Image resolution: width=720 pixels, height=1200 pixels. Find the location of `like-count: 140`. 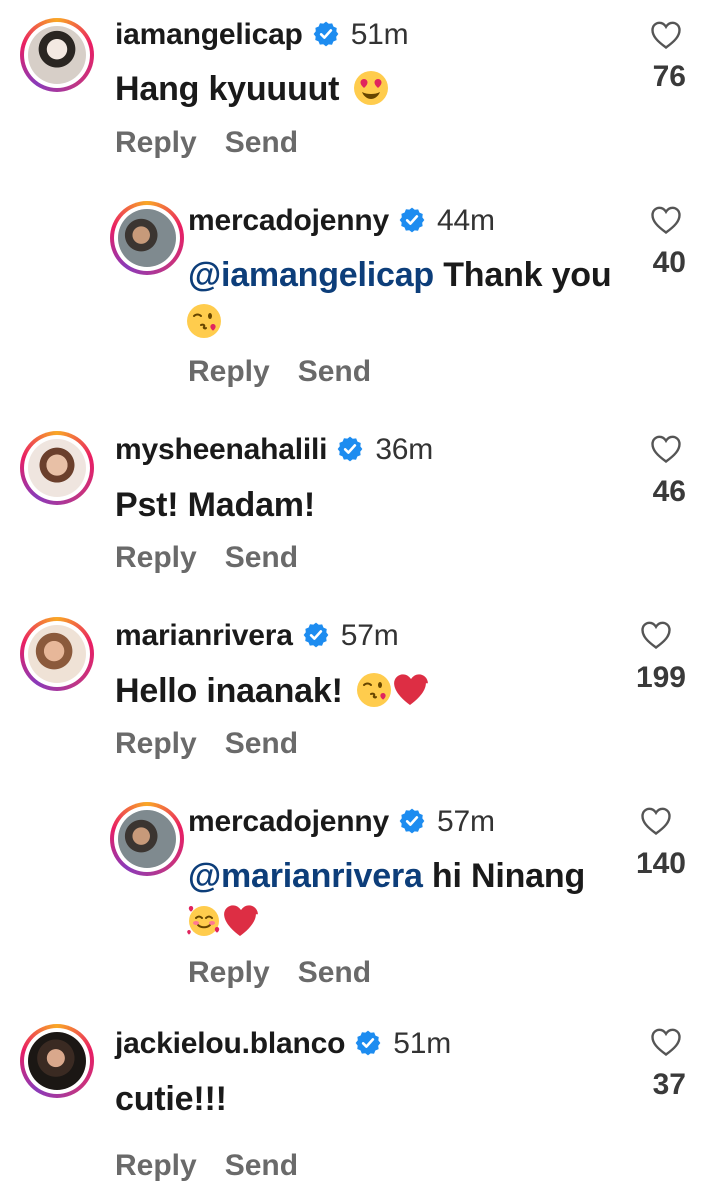

like-count: 140 is located at coordinates (660, 863).